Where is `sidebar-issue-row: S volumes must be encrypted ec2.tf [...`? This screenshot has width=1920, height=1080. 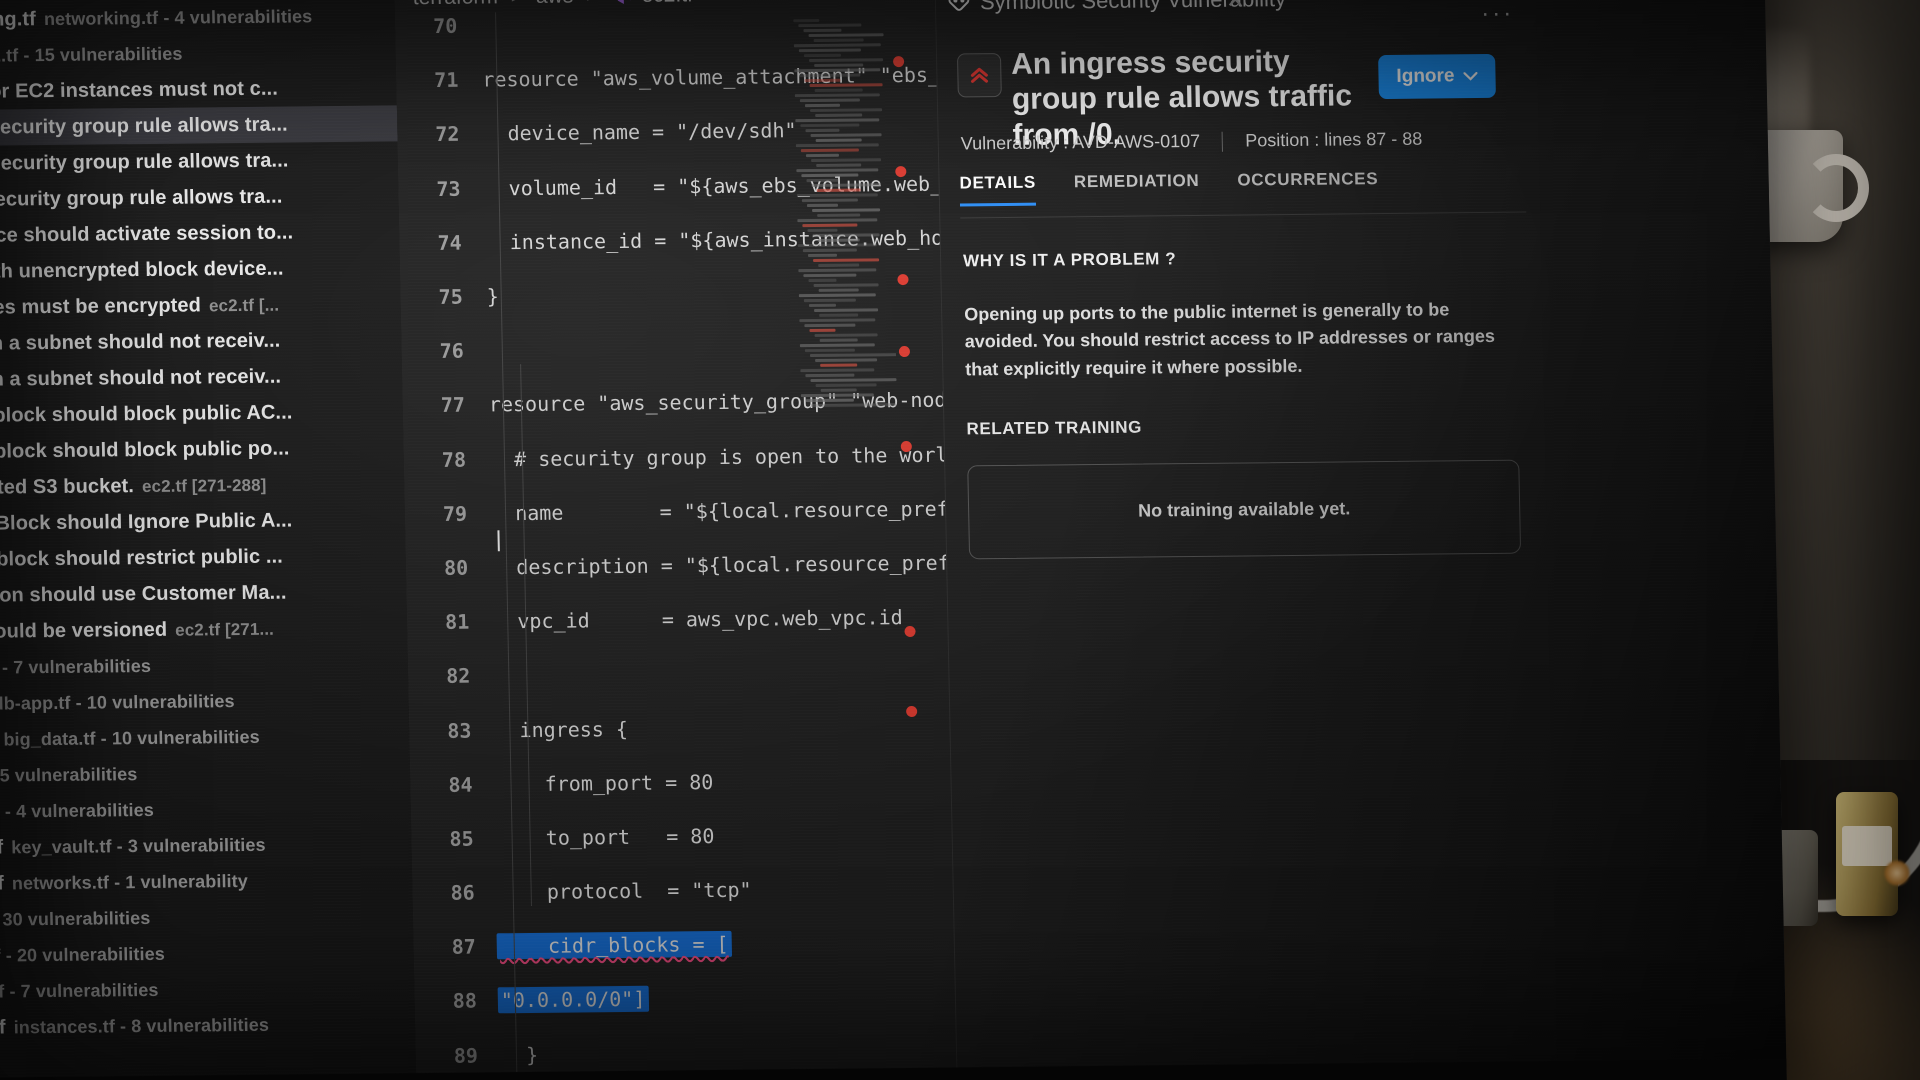
sidebar-issue-row: S volumes must be encrypted ec2.tf [... is located at coordinates (200, 305).